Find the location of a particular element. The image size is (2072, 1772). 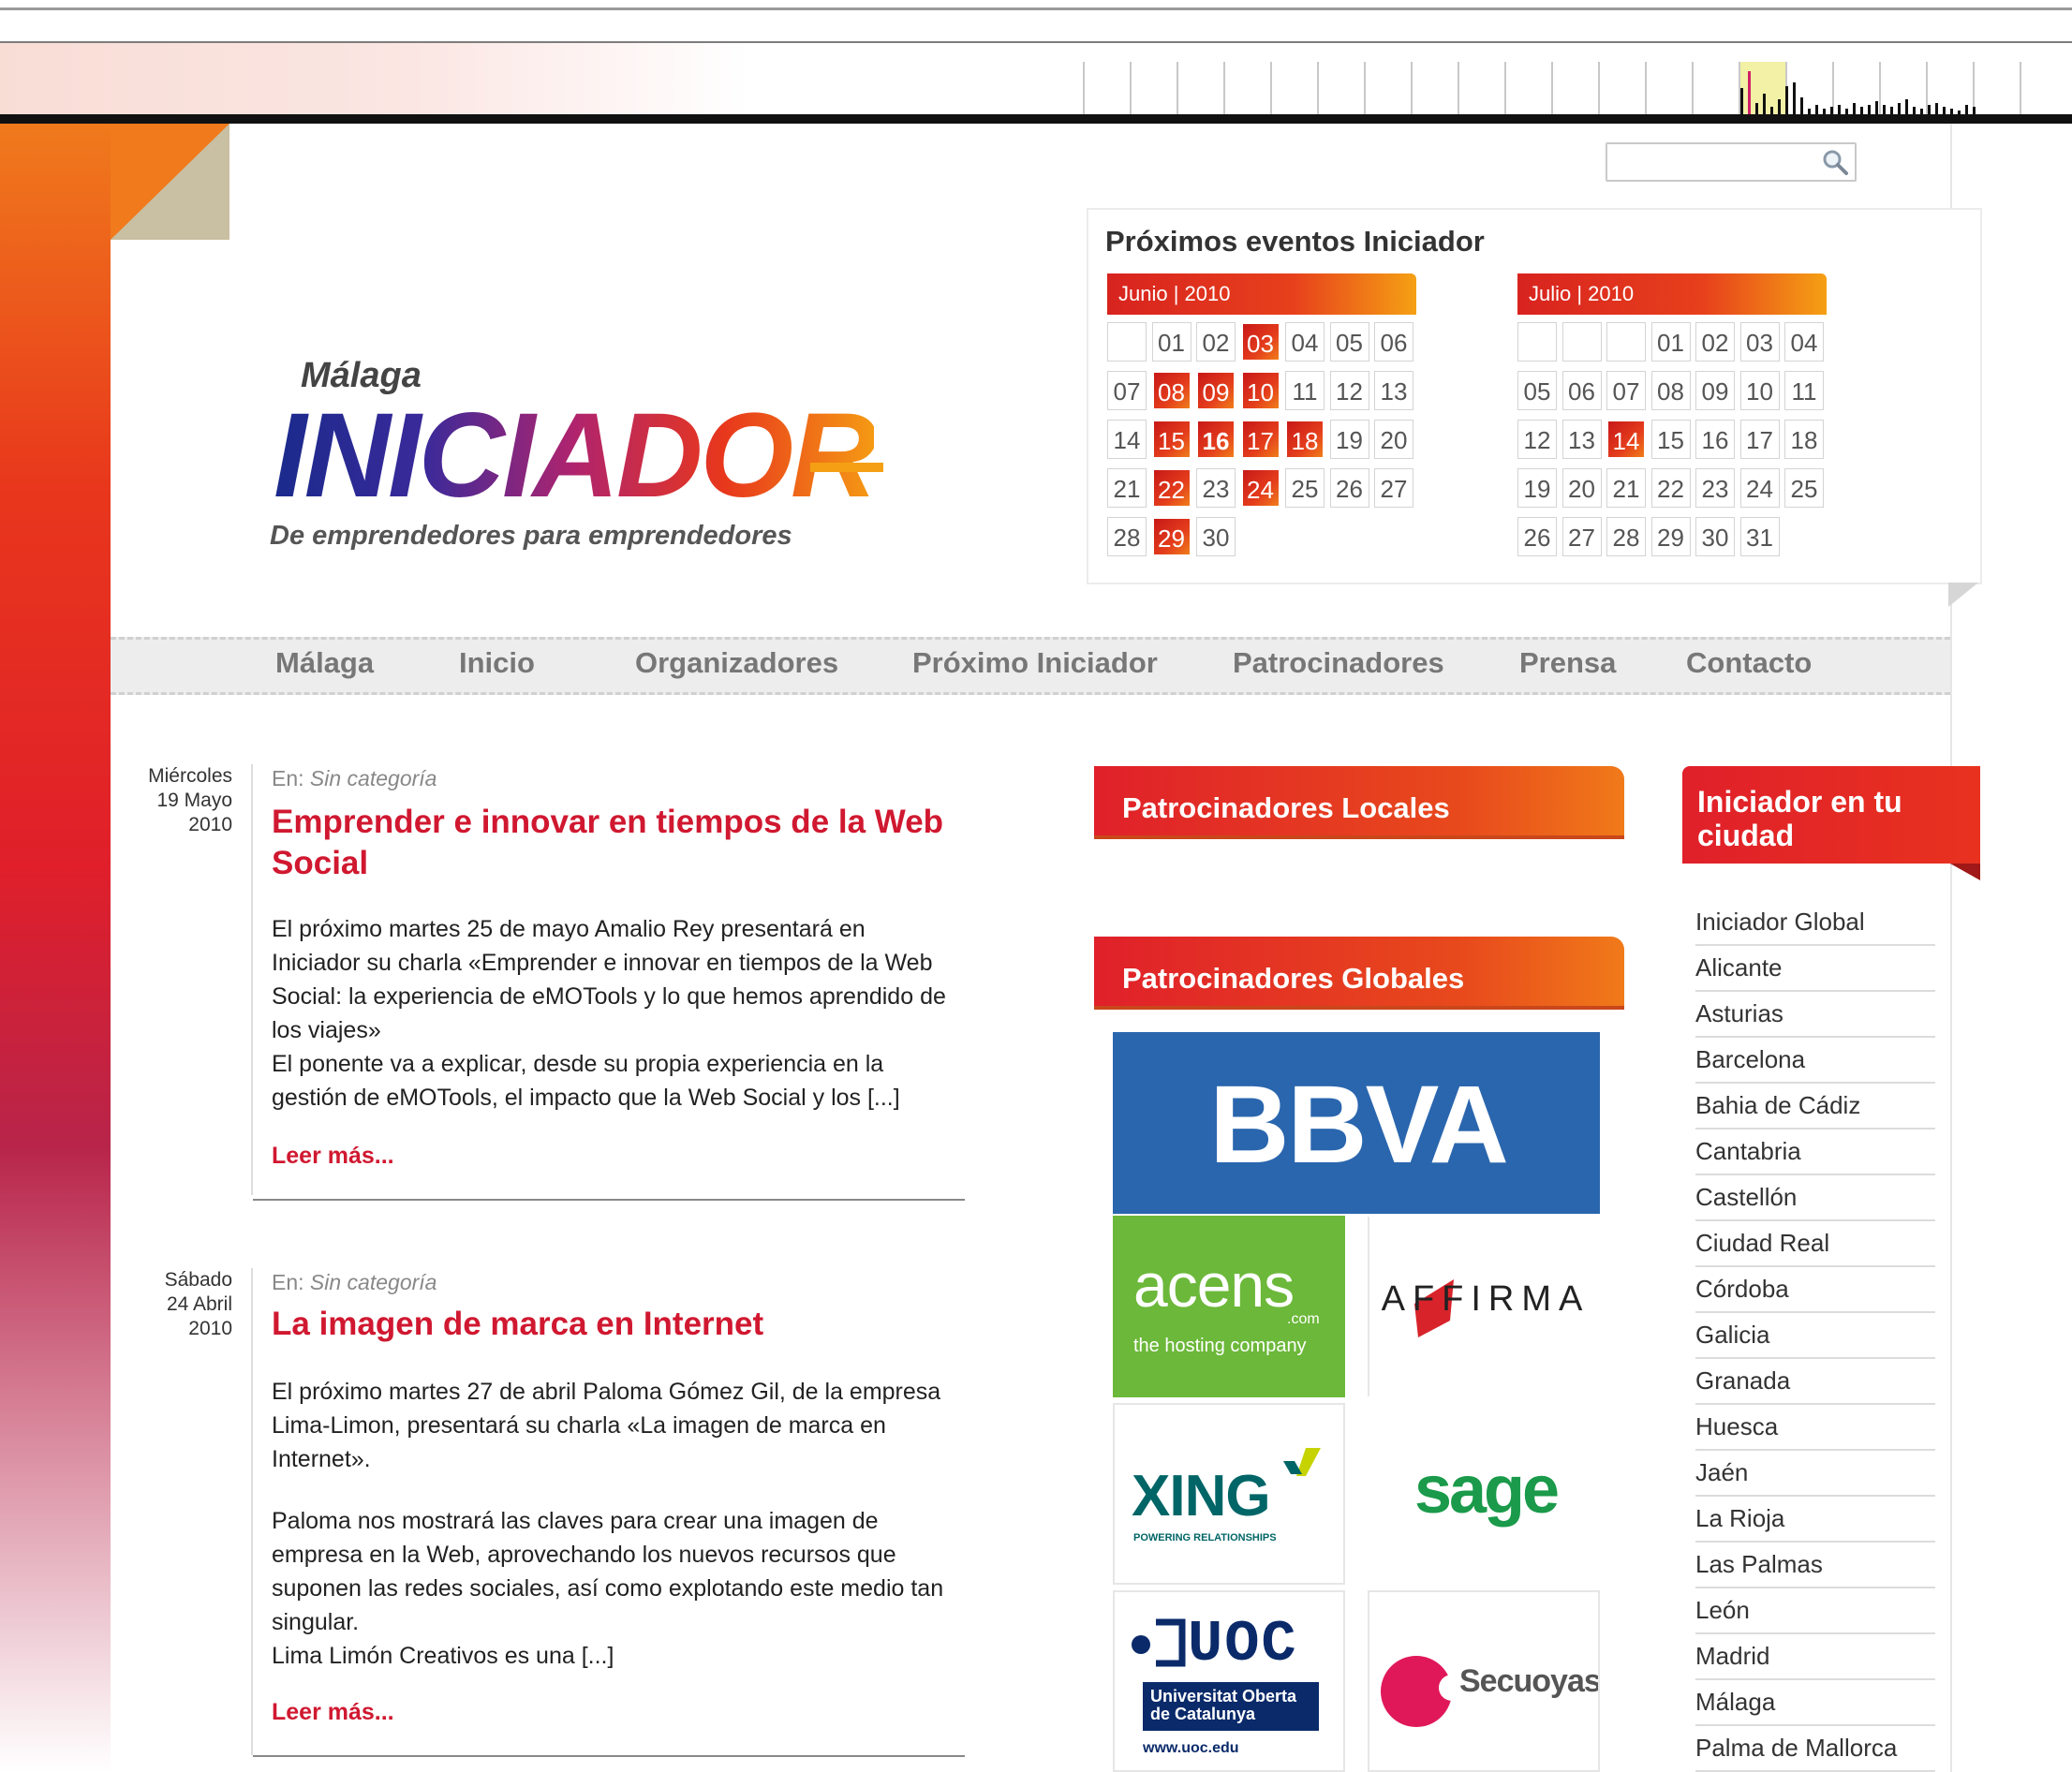

logo-wordmark: INICIADOR is located at coordinates (575, 456).